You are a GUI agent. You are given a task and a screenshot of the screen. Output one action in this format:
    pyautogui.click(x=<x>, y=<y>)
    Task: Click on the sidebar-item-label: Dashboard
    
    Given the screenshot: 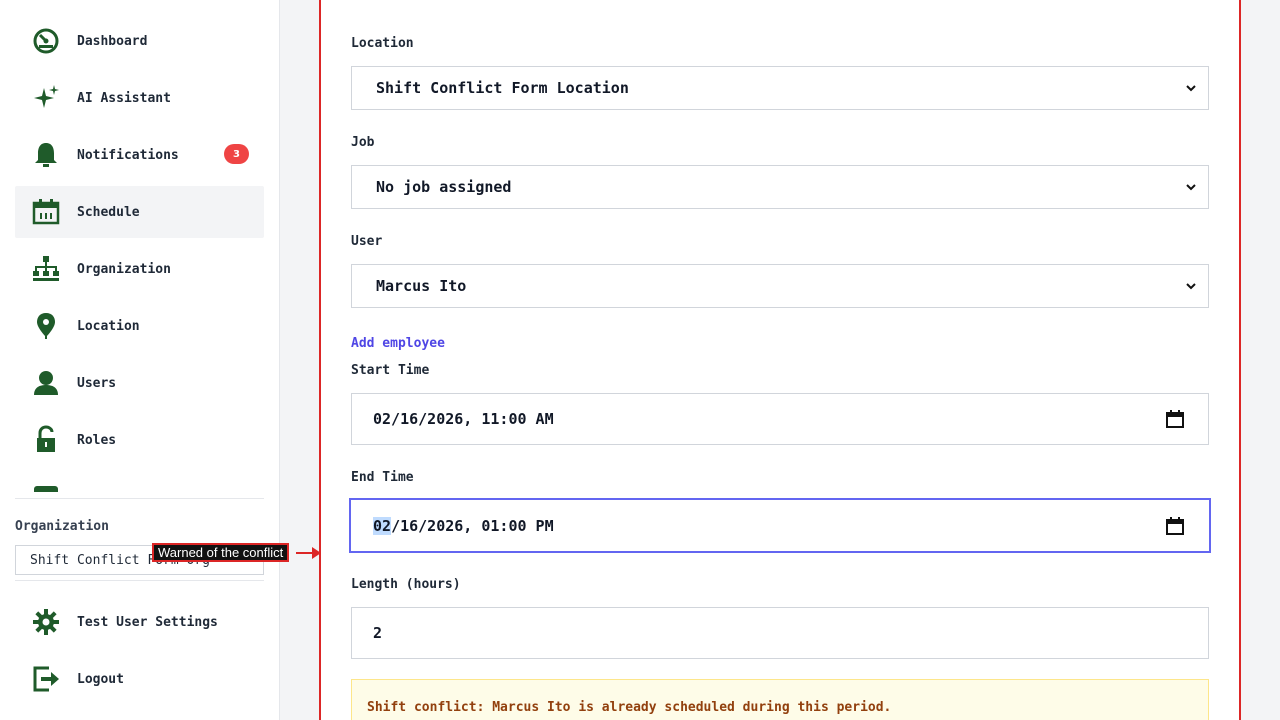 What is the action you would take?
    pyautogui.click(x=112, y=41)
    